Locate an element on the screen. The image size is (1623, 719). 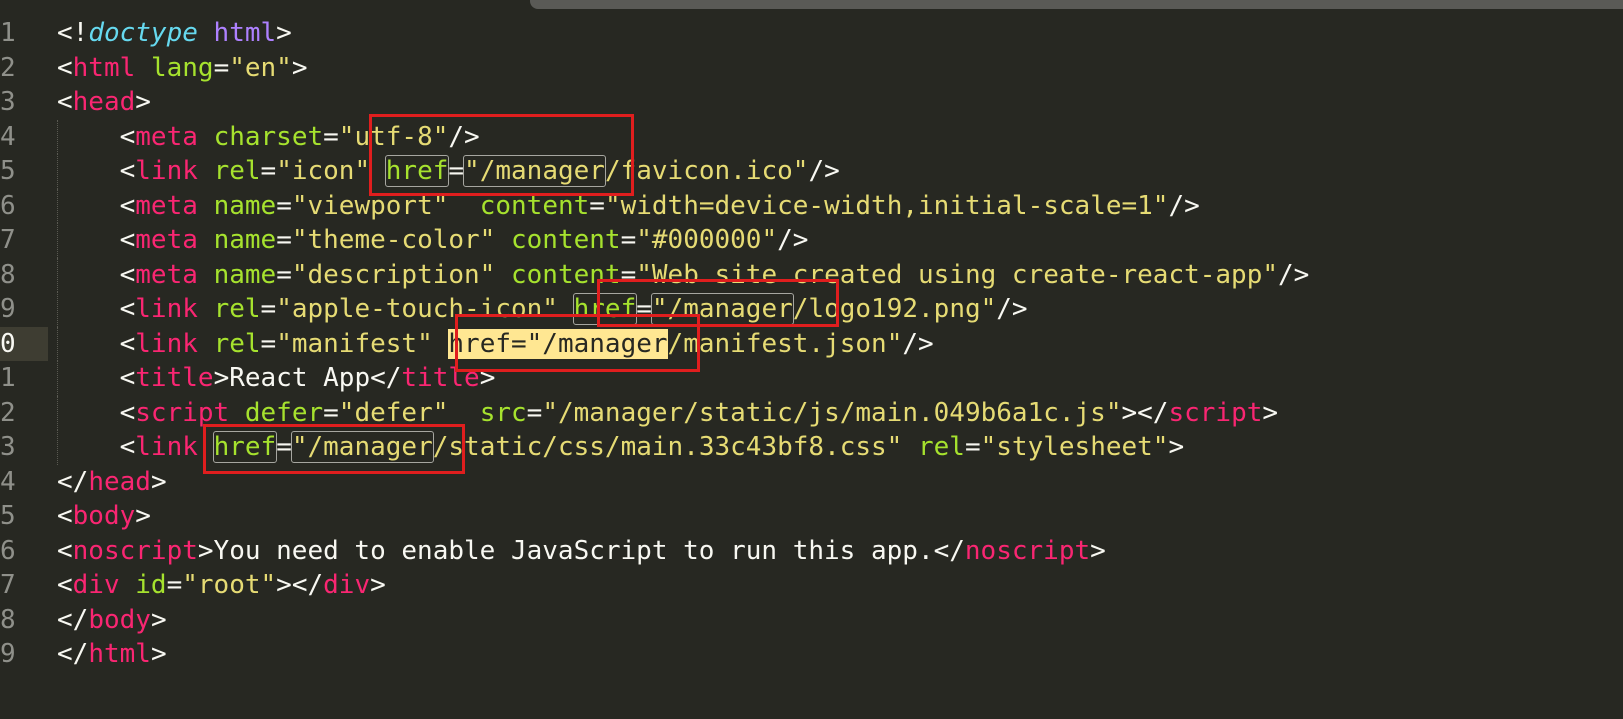
code-line: <title>React App</title> is located at coordinates (840, 378).